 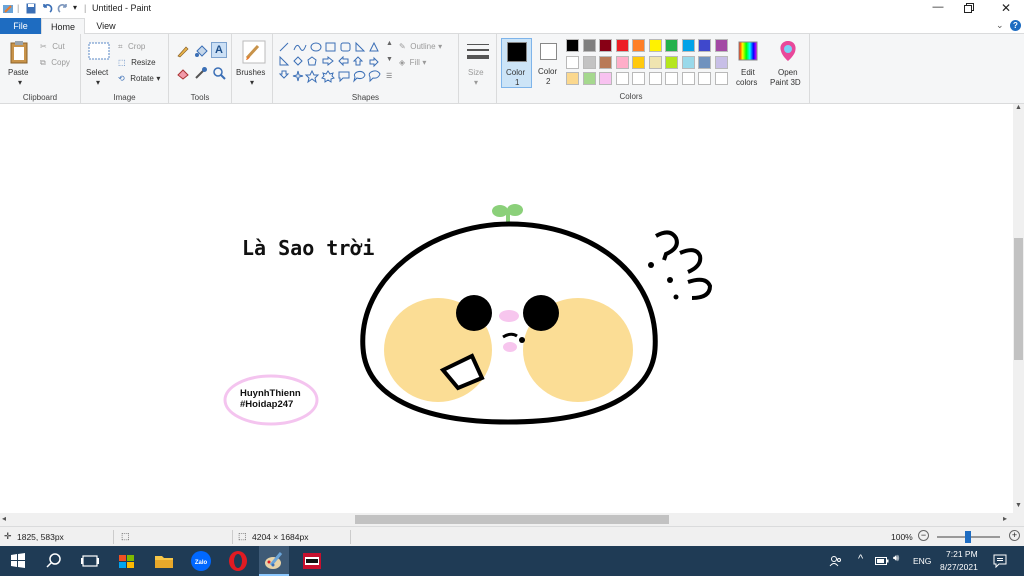 I want to click on crop-button: ⌗ Crop, so click(x=131, y=46).